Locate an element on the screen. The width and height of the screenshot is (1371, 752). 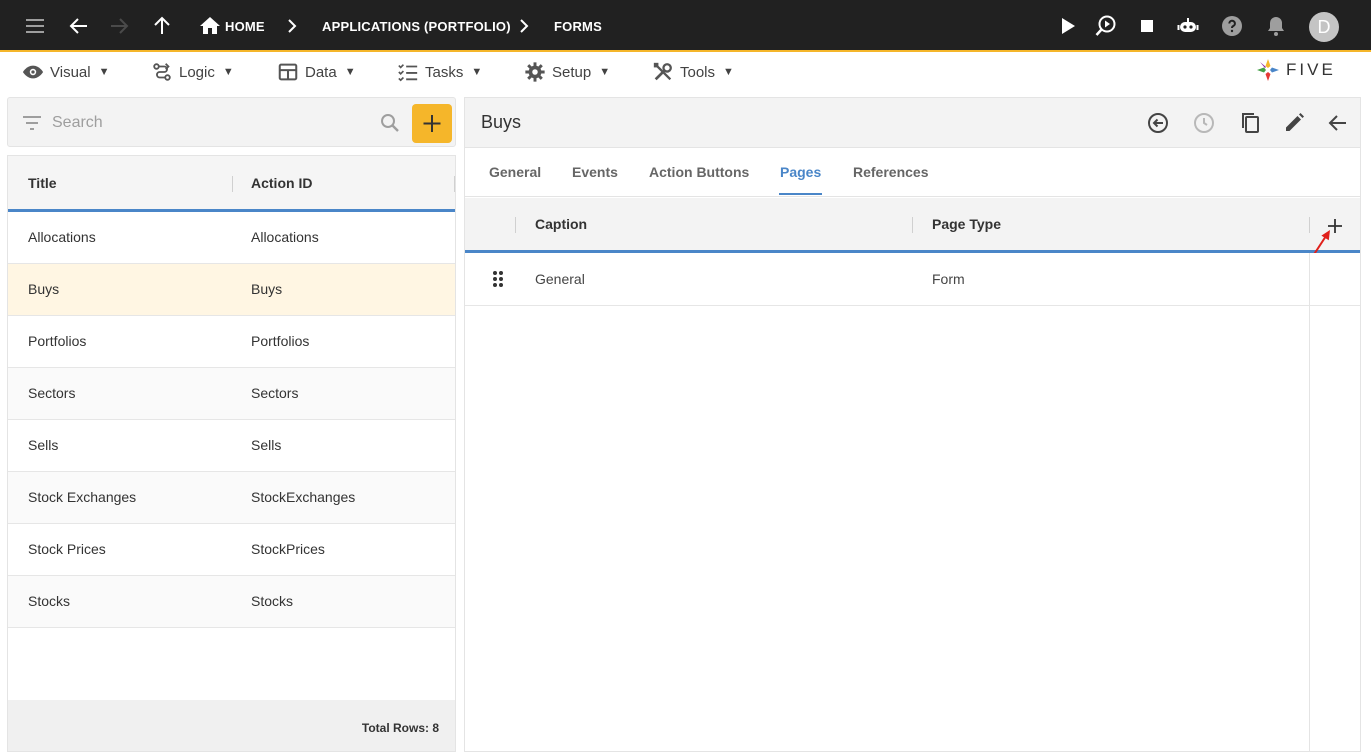
search-bar is located at coordinates (231, 122).